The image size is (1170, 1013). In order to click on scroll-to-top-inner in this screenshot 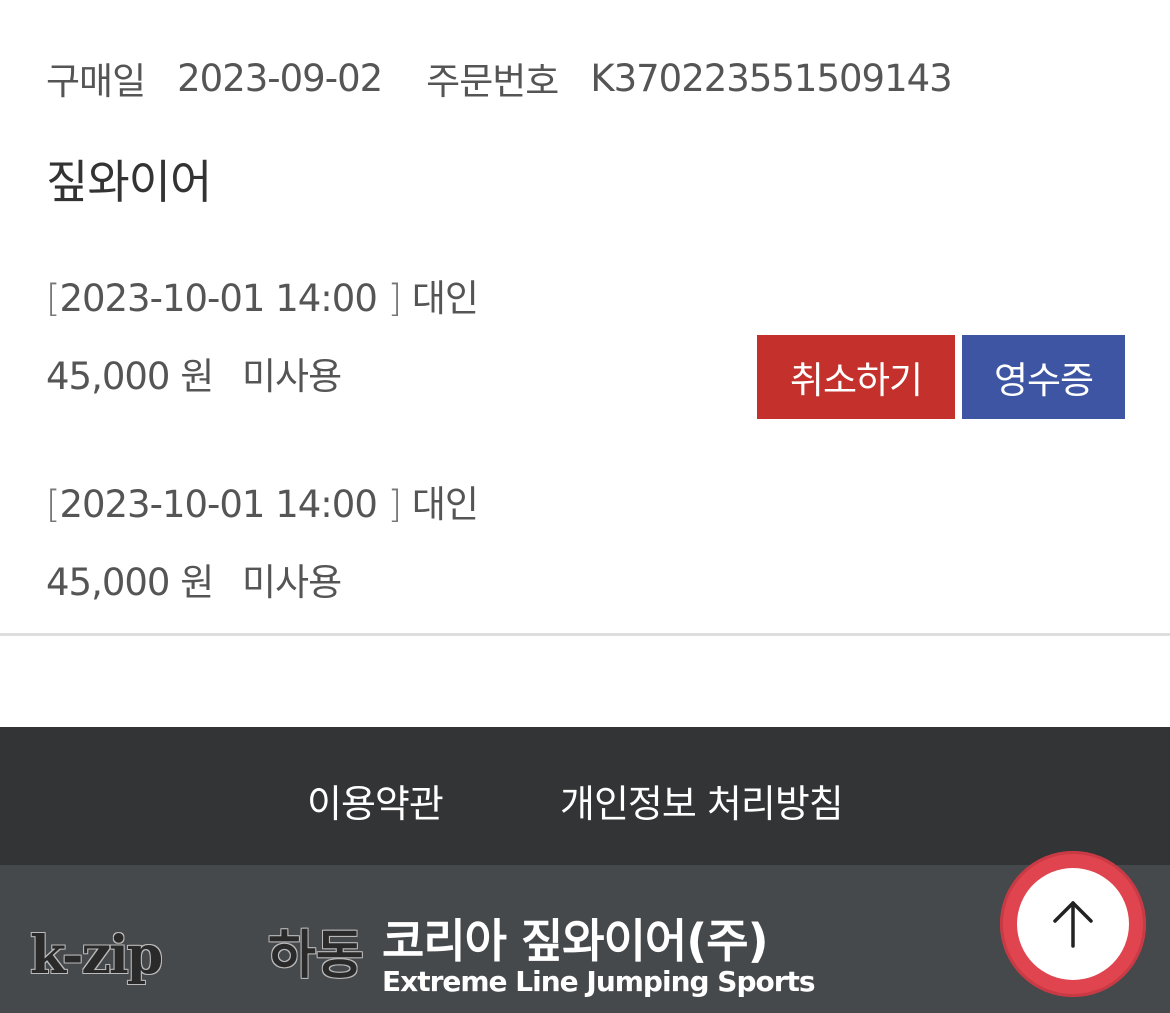, I will do `click(1073, 924)`.